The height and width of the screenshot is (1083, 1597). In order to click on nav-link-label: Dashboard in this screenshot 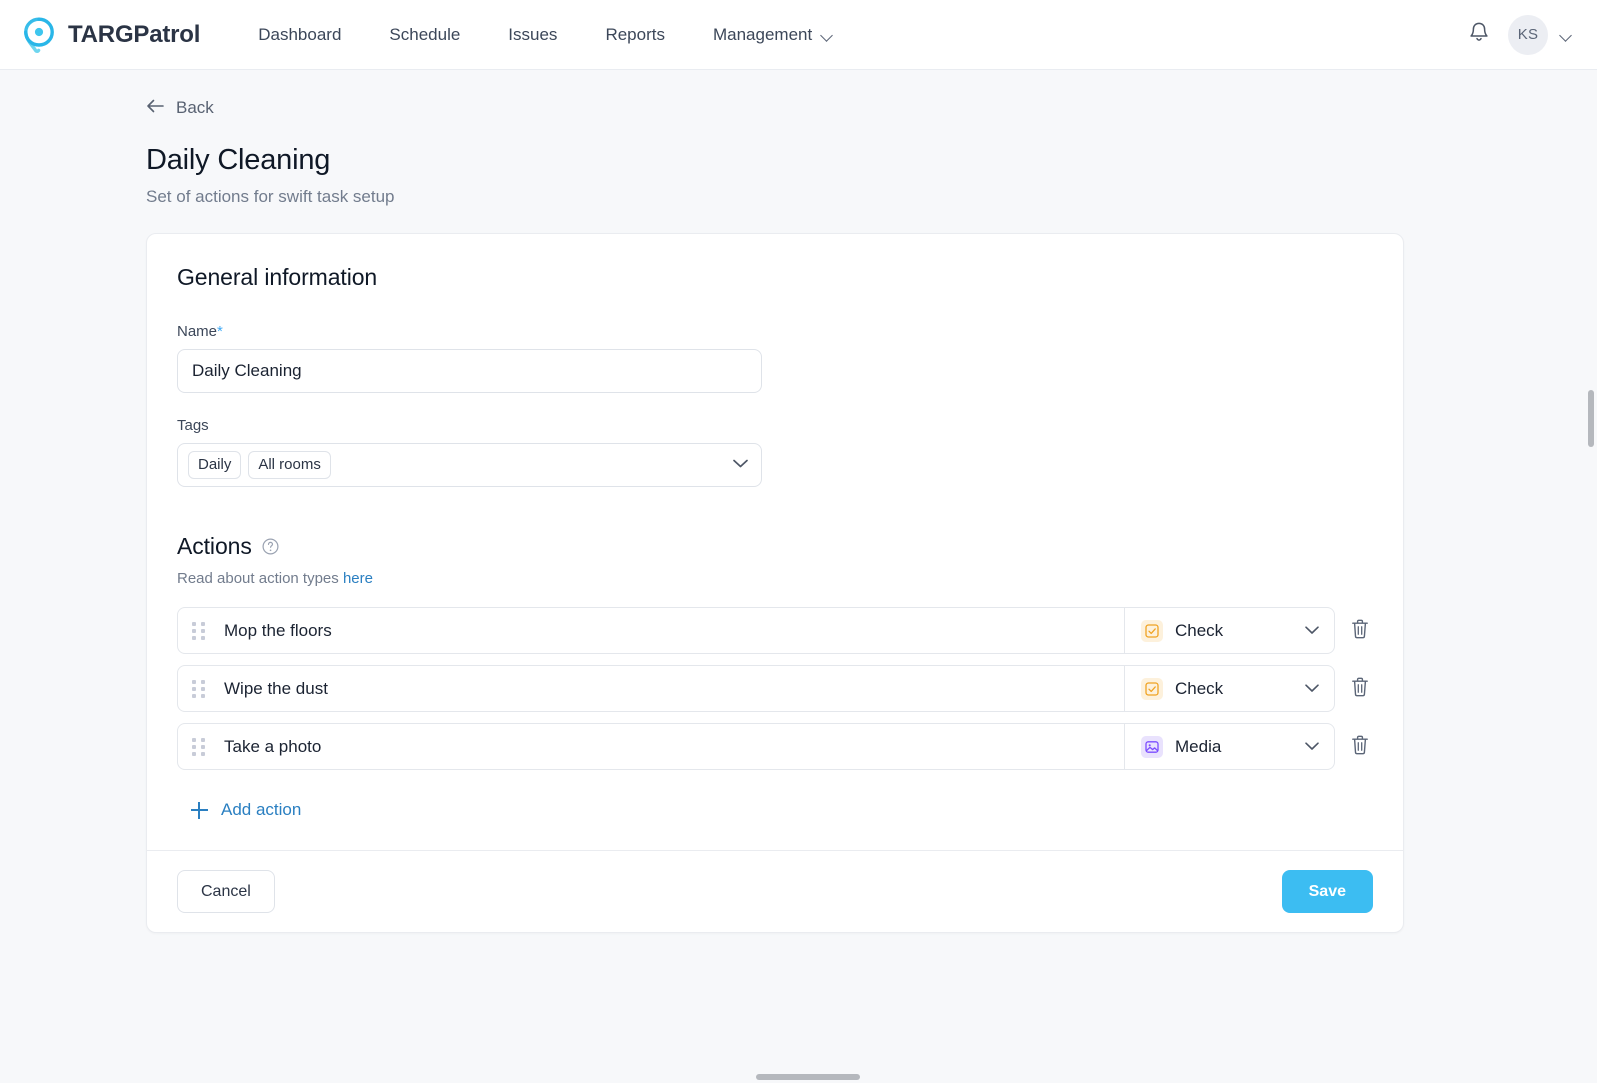, I will do `click(300, 34)`.